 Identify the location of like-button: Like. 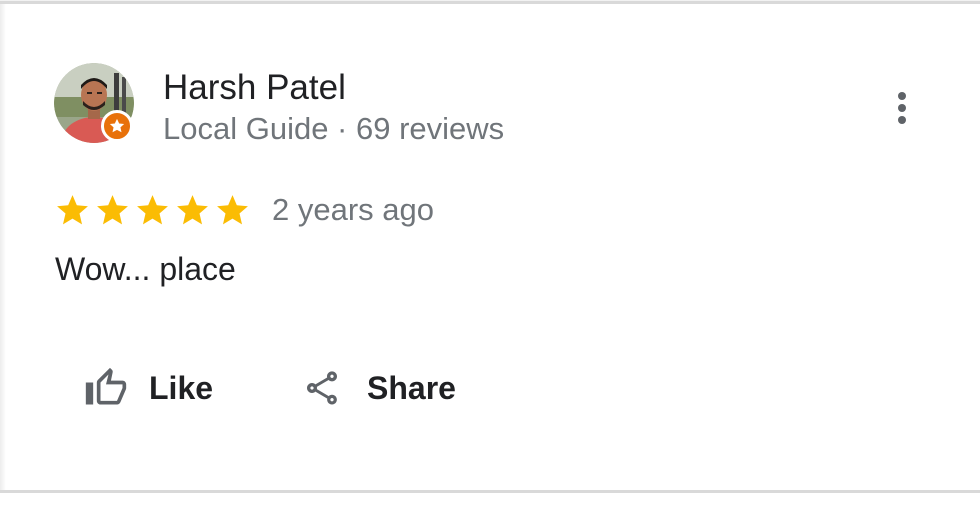
(148, 388).